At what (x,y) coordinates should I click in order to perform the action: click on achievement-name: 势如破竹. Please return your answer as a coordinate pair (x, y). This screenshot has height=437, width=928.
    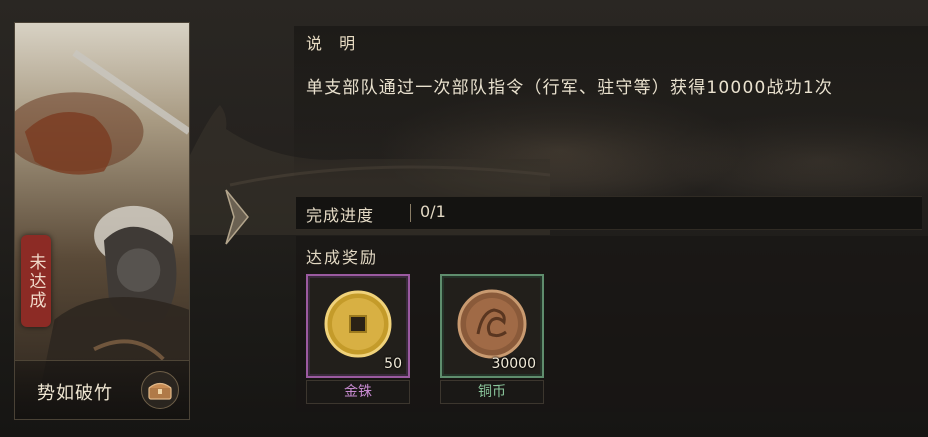
    Looking at the image, I should click on (75, 393).